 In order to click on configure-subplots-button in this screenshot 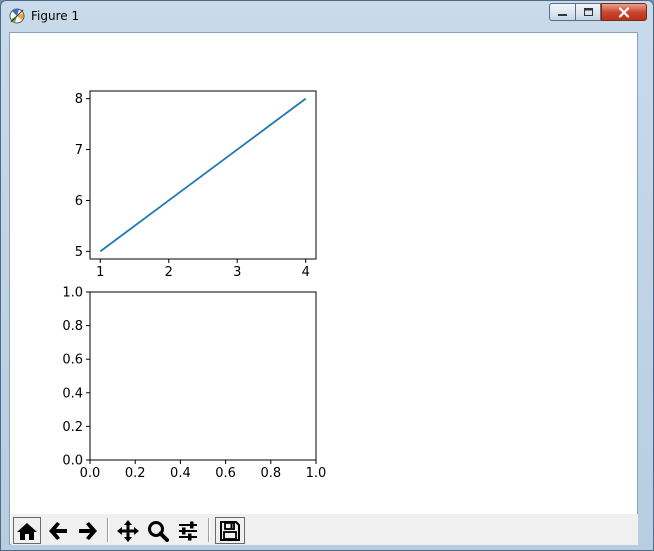, I will do `click(188, 530)`.